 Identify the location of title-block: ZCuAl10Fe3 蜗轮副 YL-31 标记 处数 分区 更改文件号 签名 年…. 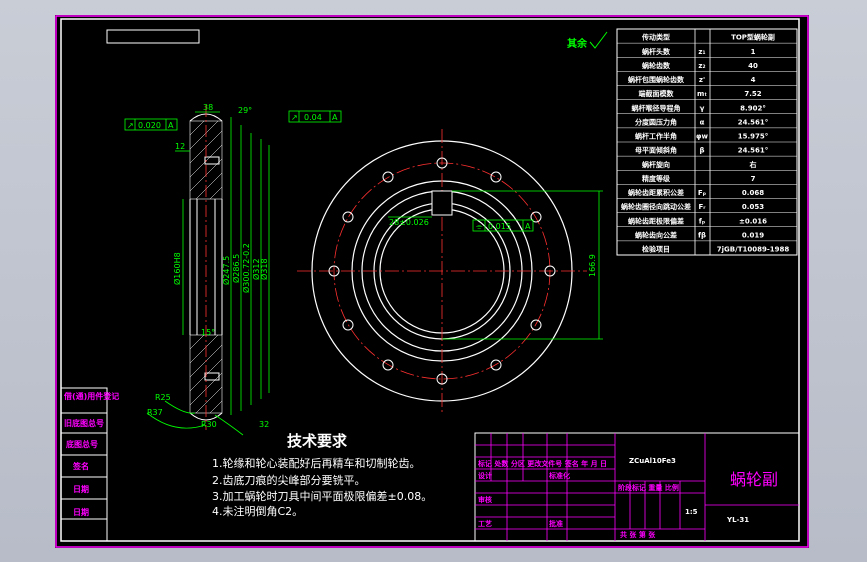
(637, 487).